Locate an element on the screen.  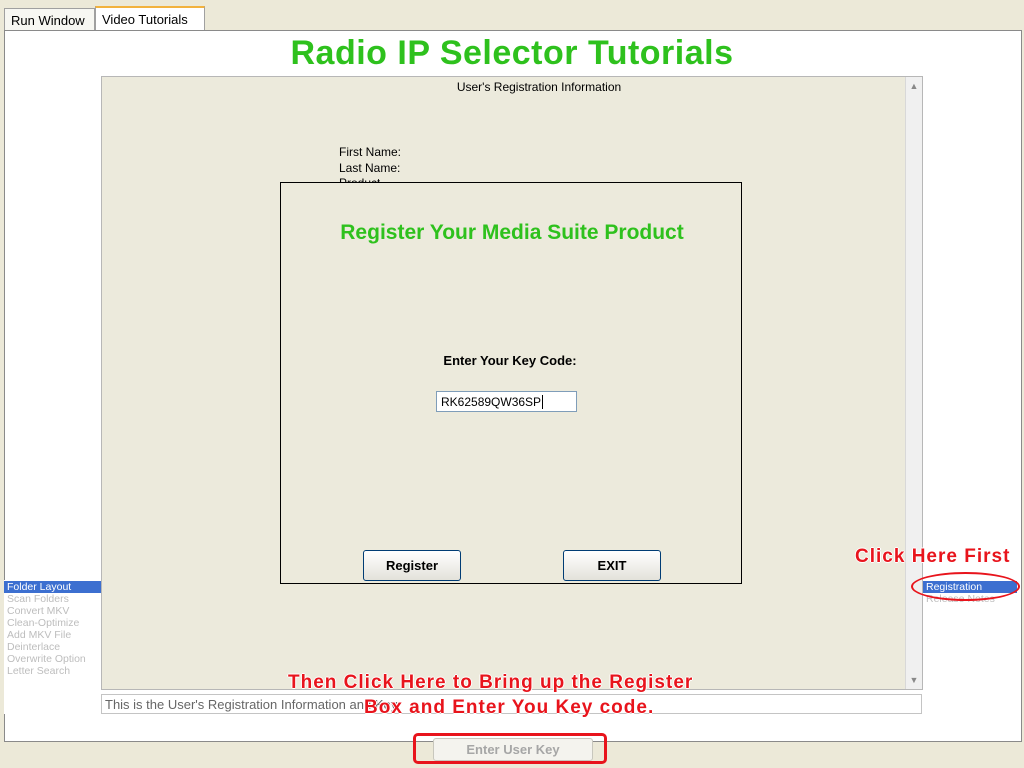
exit-button: EXIT is located at coordinates (612, 565).